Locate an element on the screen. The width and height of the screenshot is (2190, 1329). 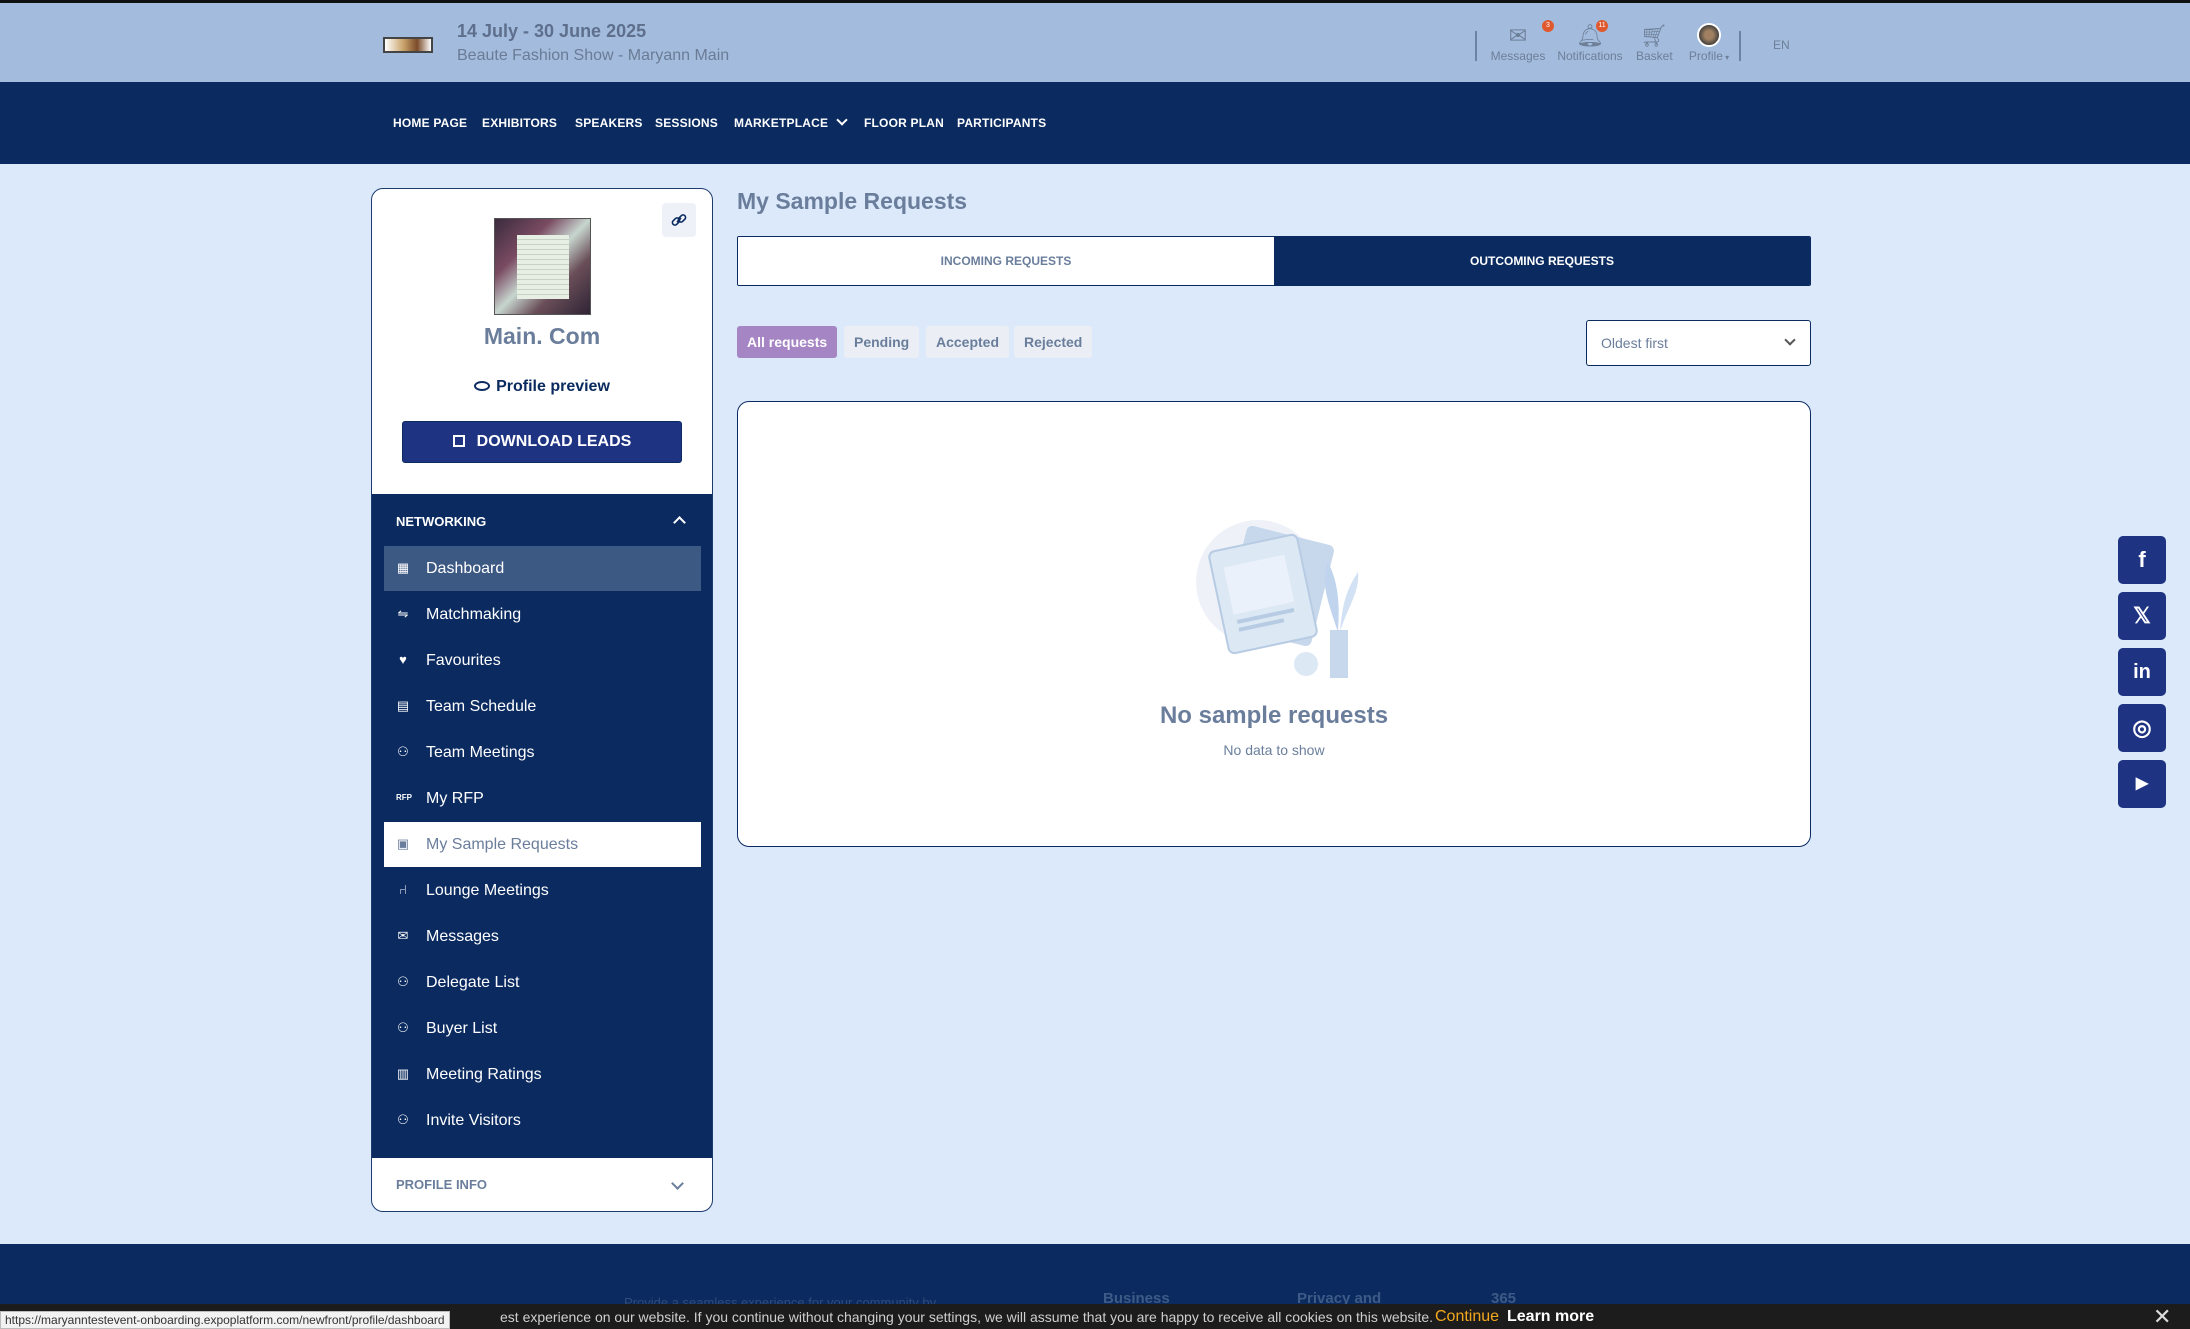
event-logo is located at coordinates (408, 45).